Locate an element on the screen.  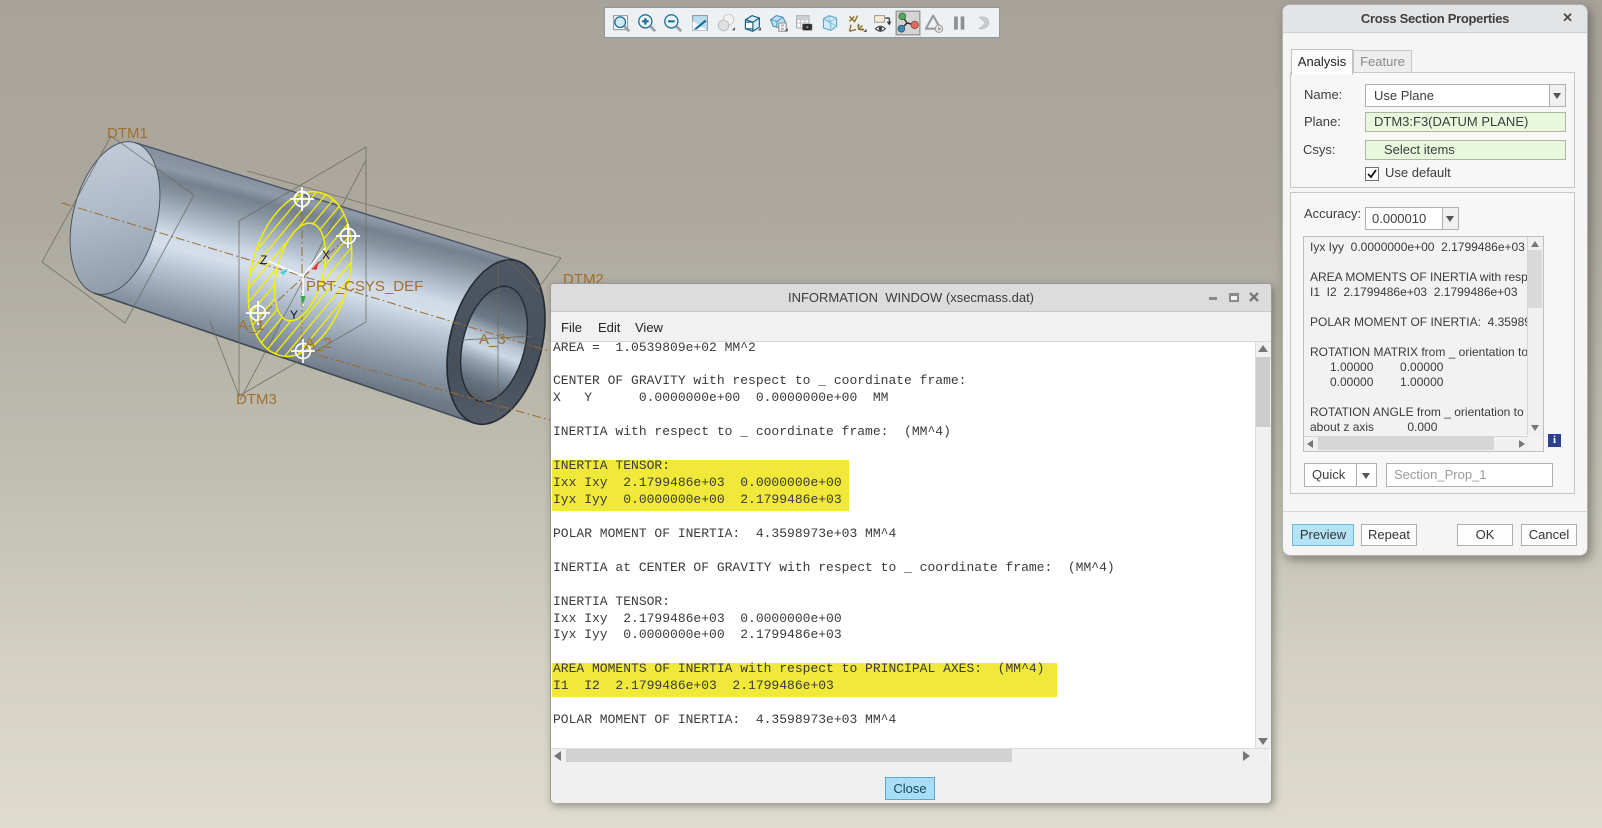
svg-text: DTM3 is located at coordinates (256, 399).